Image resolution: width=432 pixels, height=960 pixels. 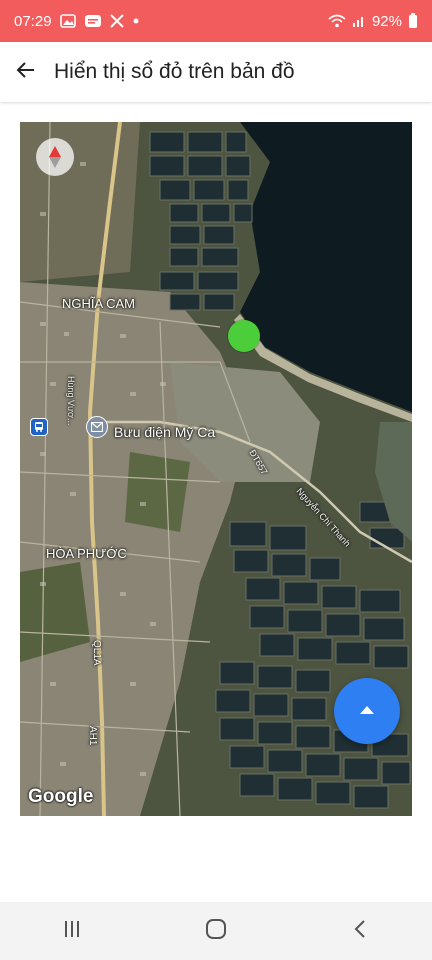 I want to click on arrow-left-icon, so click(x=26, y=72).